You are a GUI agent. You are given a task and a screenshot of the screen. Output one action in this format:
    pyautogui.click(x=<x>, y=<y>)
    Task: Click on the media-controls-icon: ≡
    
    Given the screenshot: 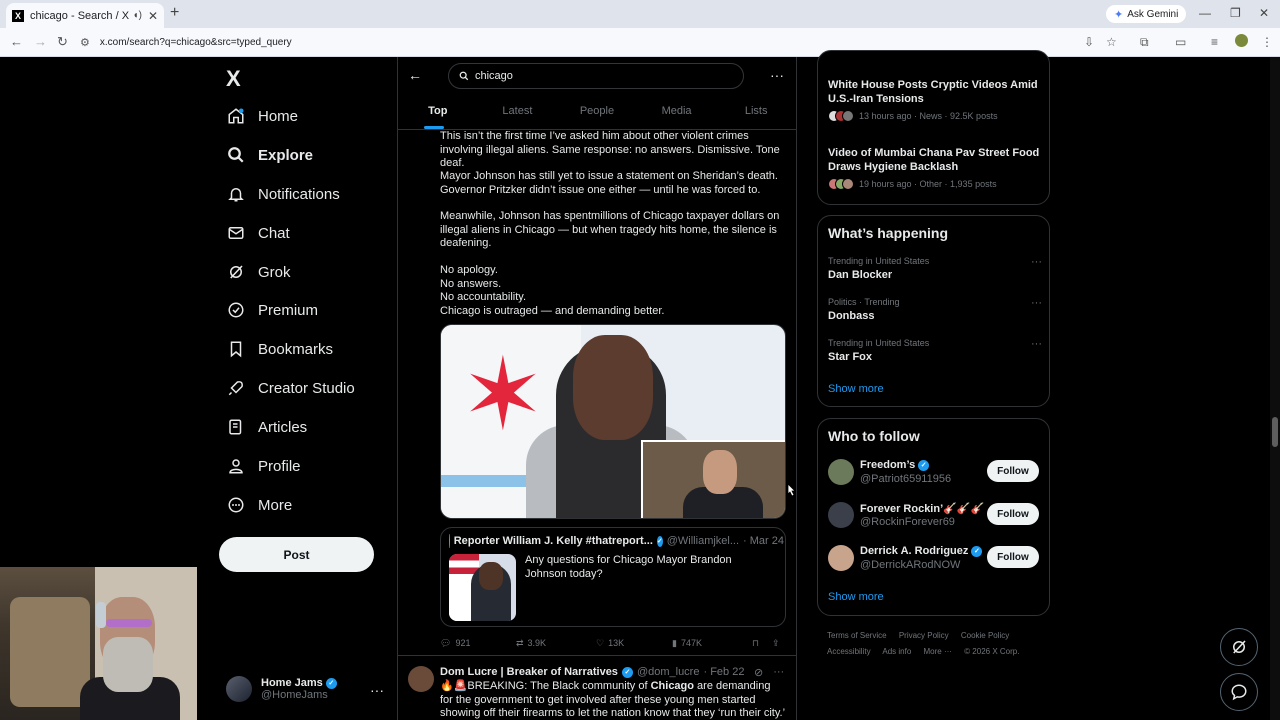 What is the action you would take?
    pyautogui.click(x=1214, y=42)
    